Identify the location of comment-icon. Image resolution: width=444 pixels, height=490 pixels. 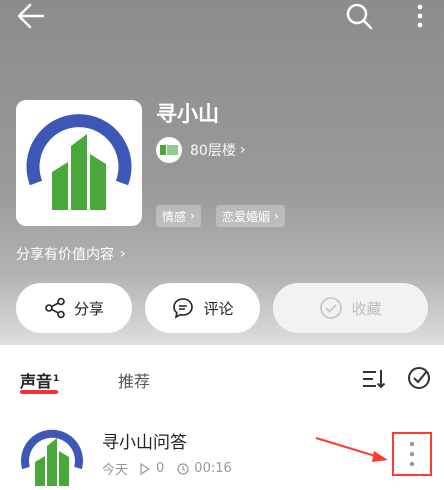
(183, 308).